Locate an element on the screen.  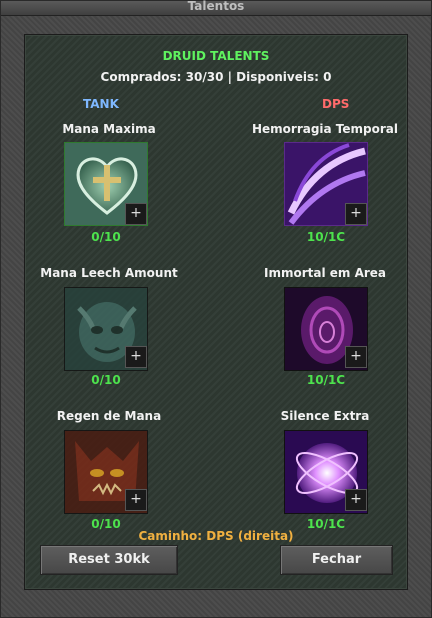
talent-name-silence-extra: Silence Extra is located at coordinates (325, 416).